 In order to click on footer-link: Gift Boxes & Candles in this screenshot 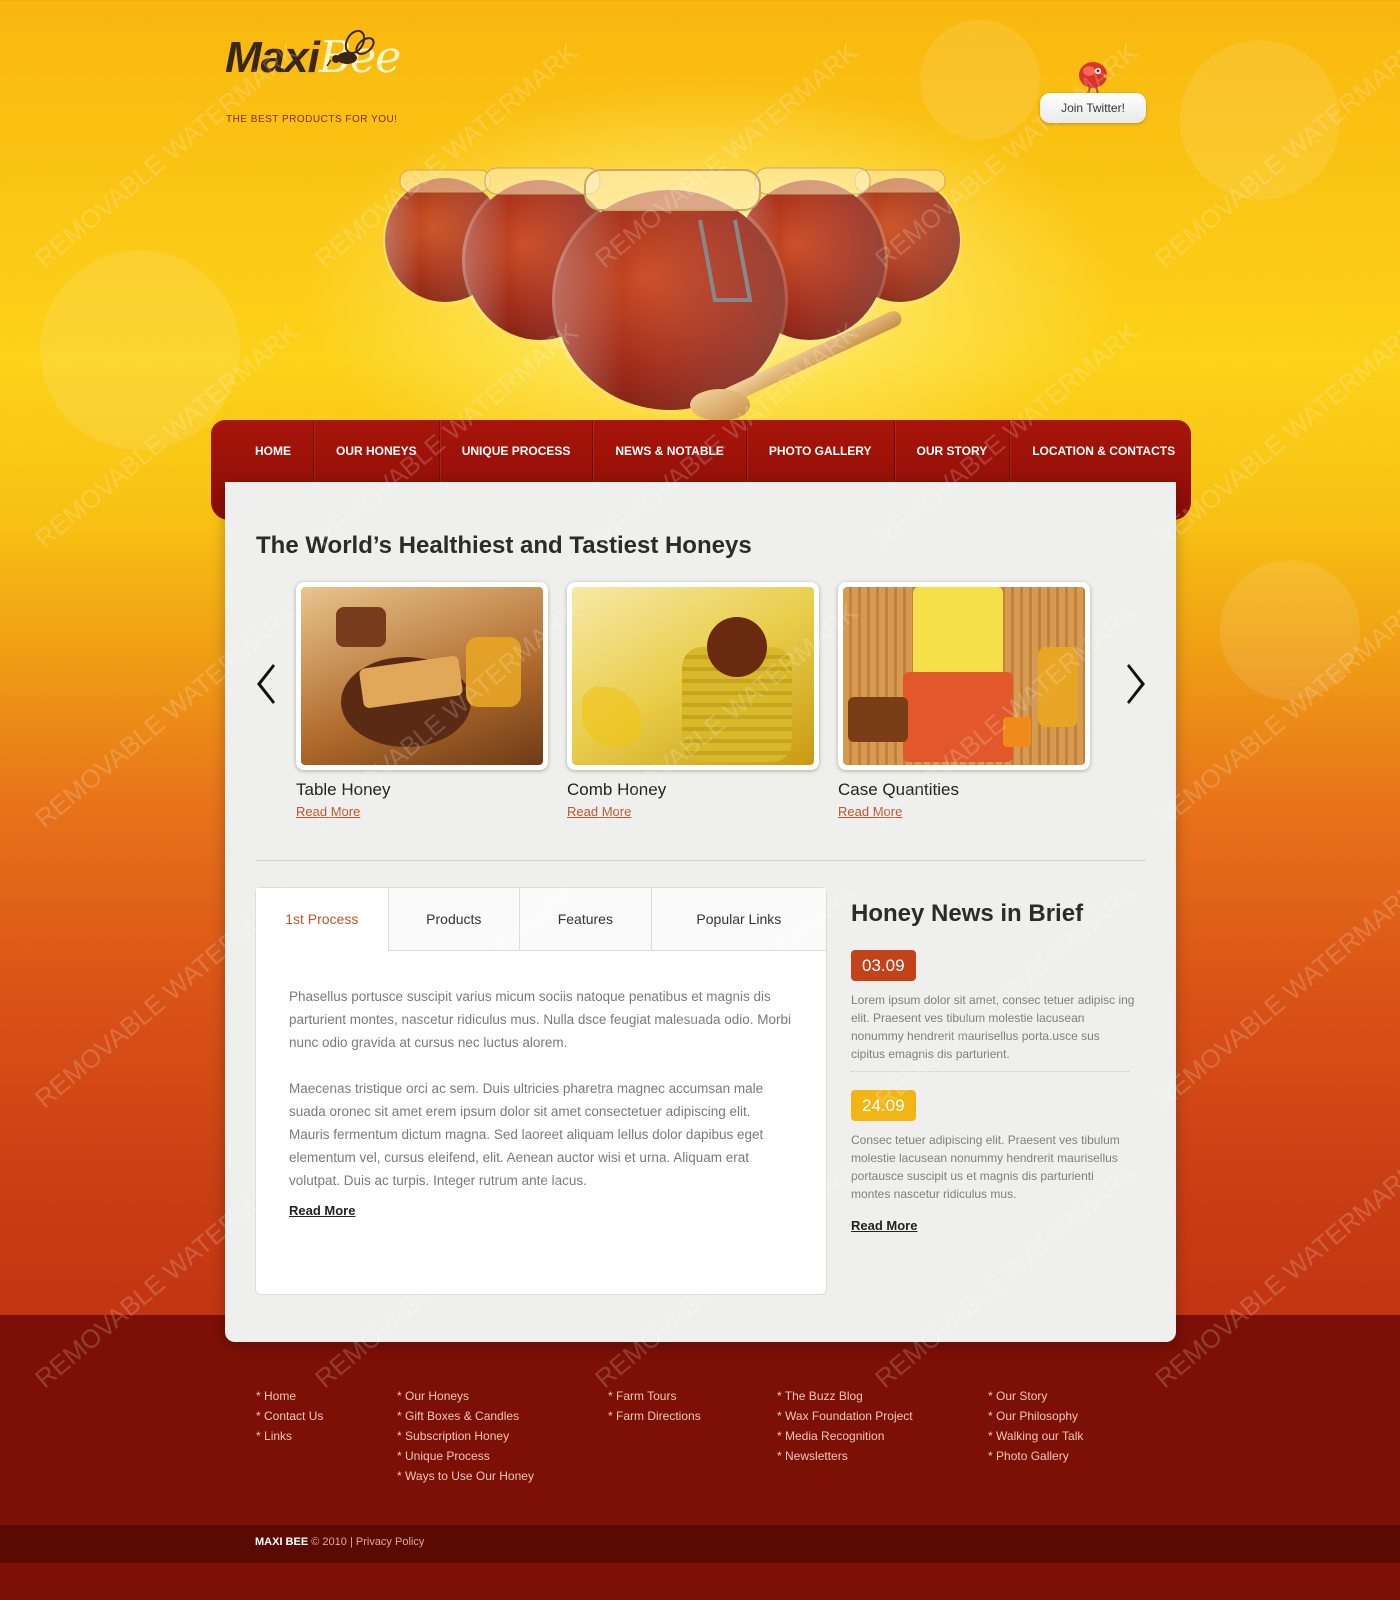, I will do `click(465, 1416)`.